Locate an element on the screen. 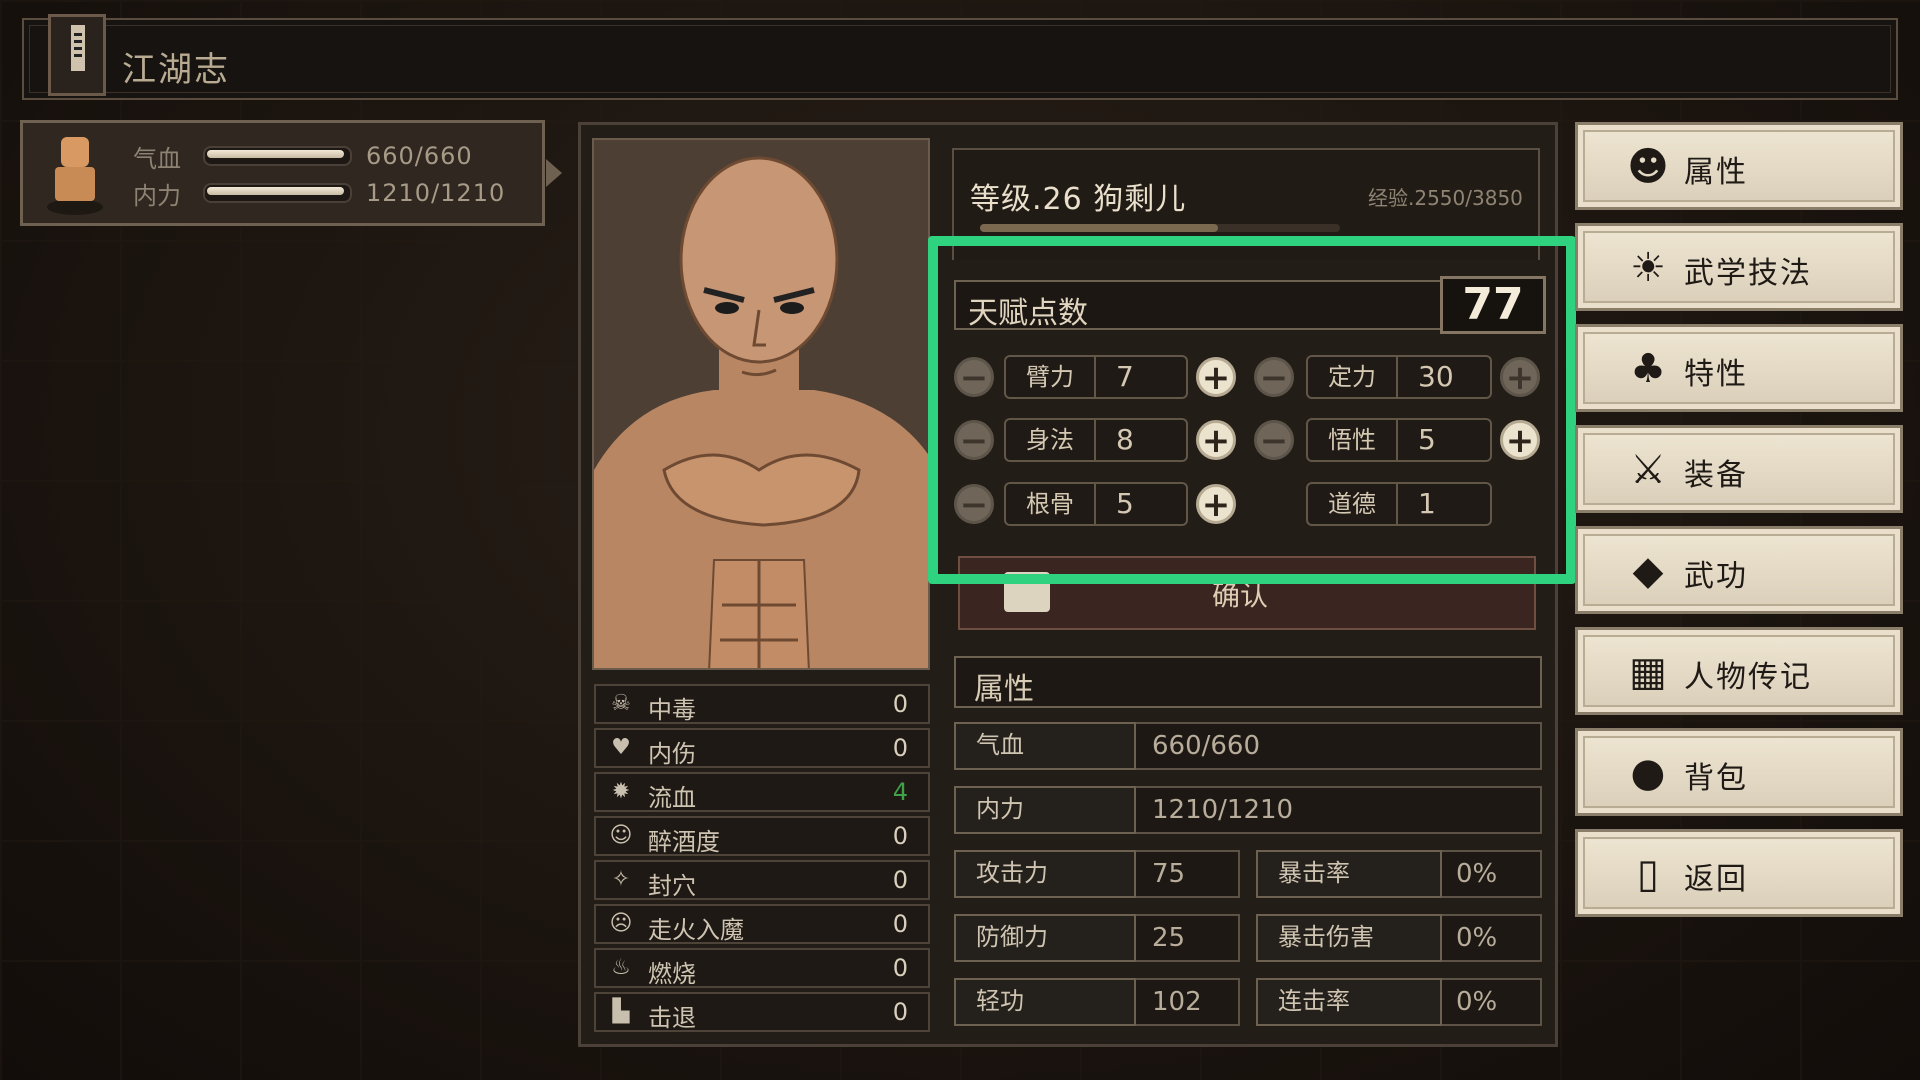 Image resolution: width=1920 pixels, height=1080 pixels. list-item: ♥ 内伤 0 is located at coordinates (762, 748).